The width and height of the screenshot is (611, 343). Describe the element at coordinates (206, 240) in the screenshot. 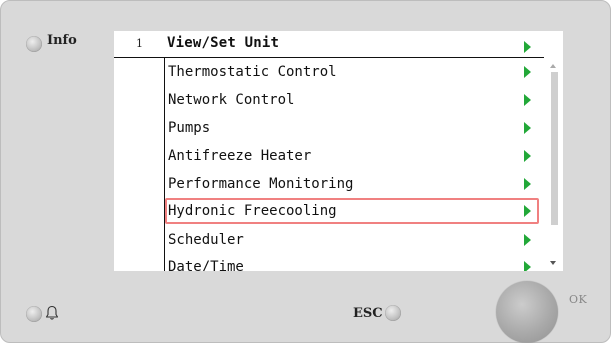

I see `menu-item-label: Scheduler` at that location.